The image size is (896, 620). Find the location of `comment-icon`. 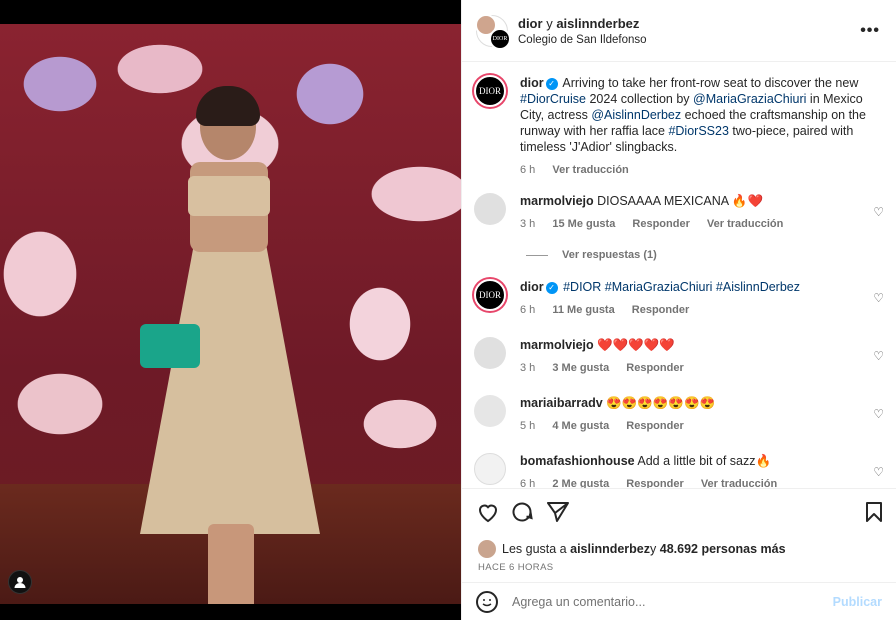

comment-icon is located at coordinates (522, 512).